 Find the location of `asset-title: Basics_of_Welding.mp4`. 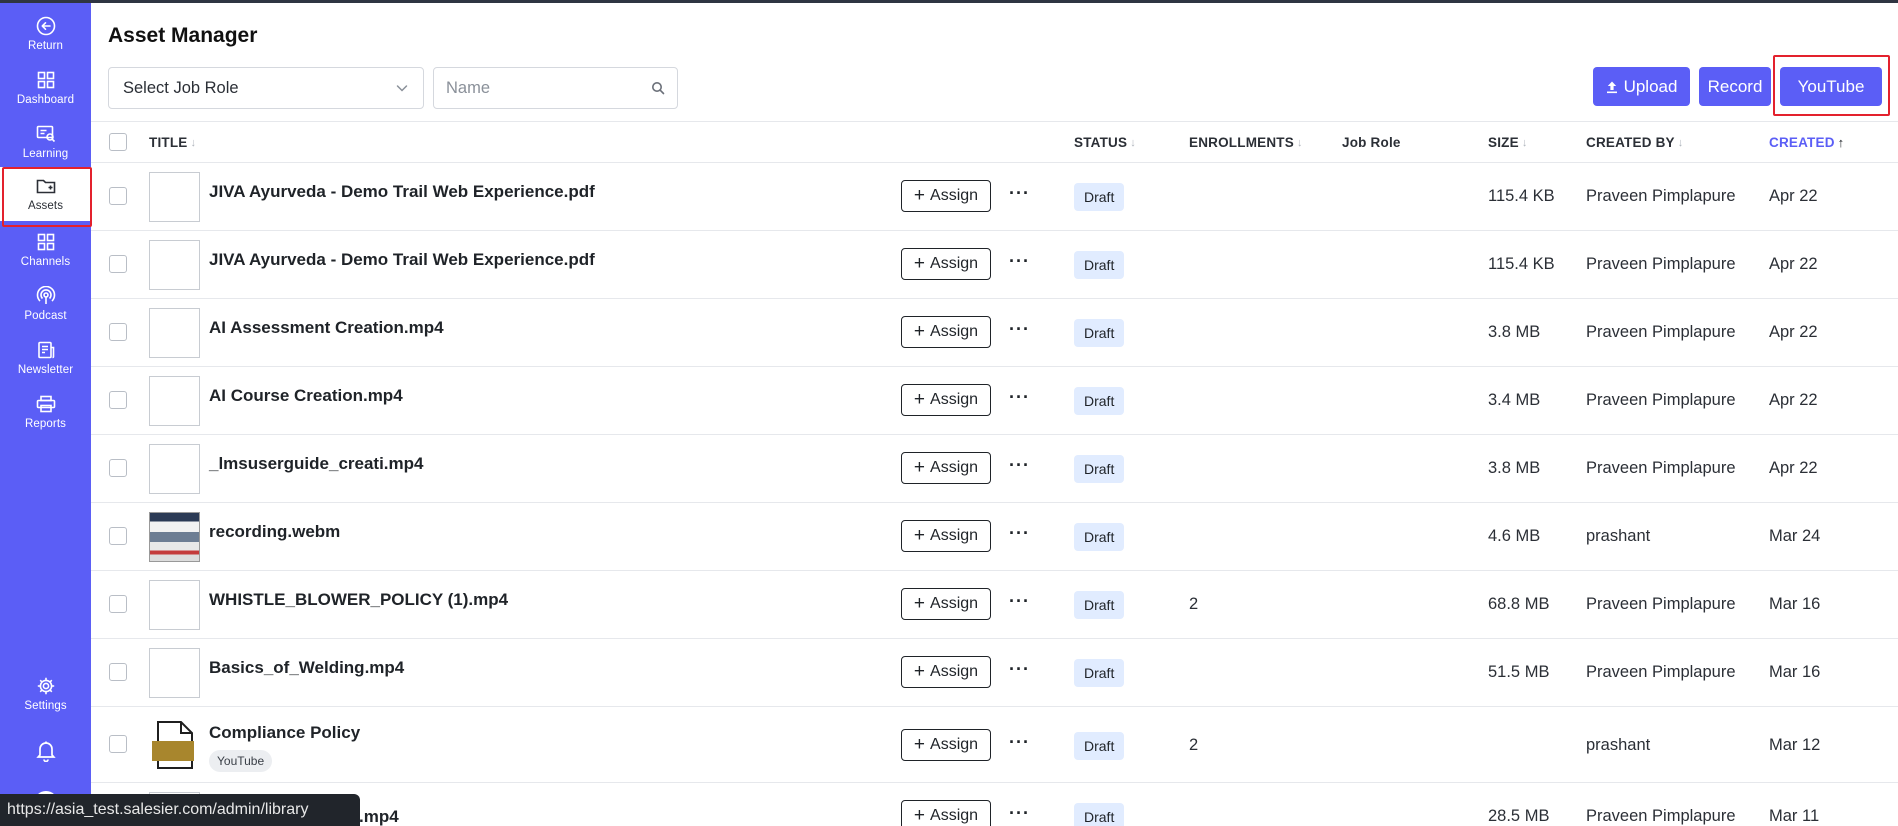

asset-title: Basics_of_Welding.mp4 is located at coordinates (306, 668).